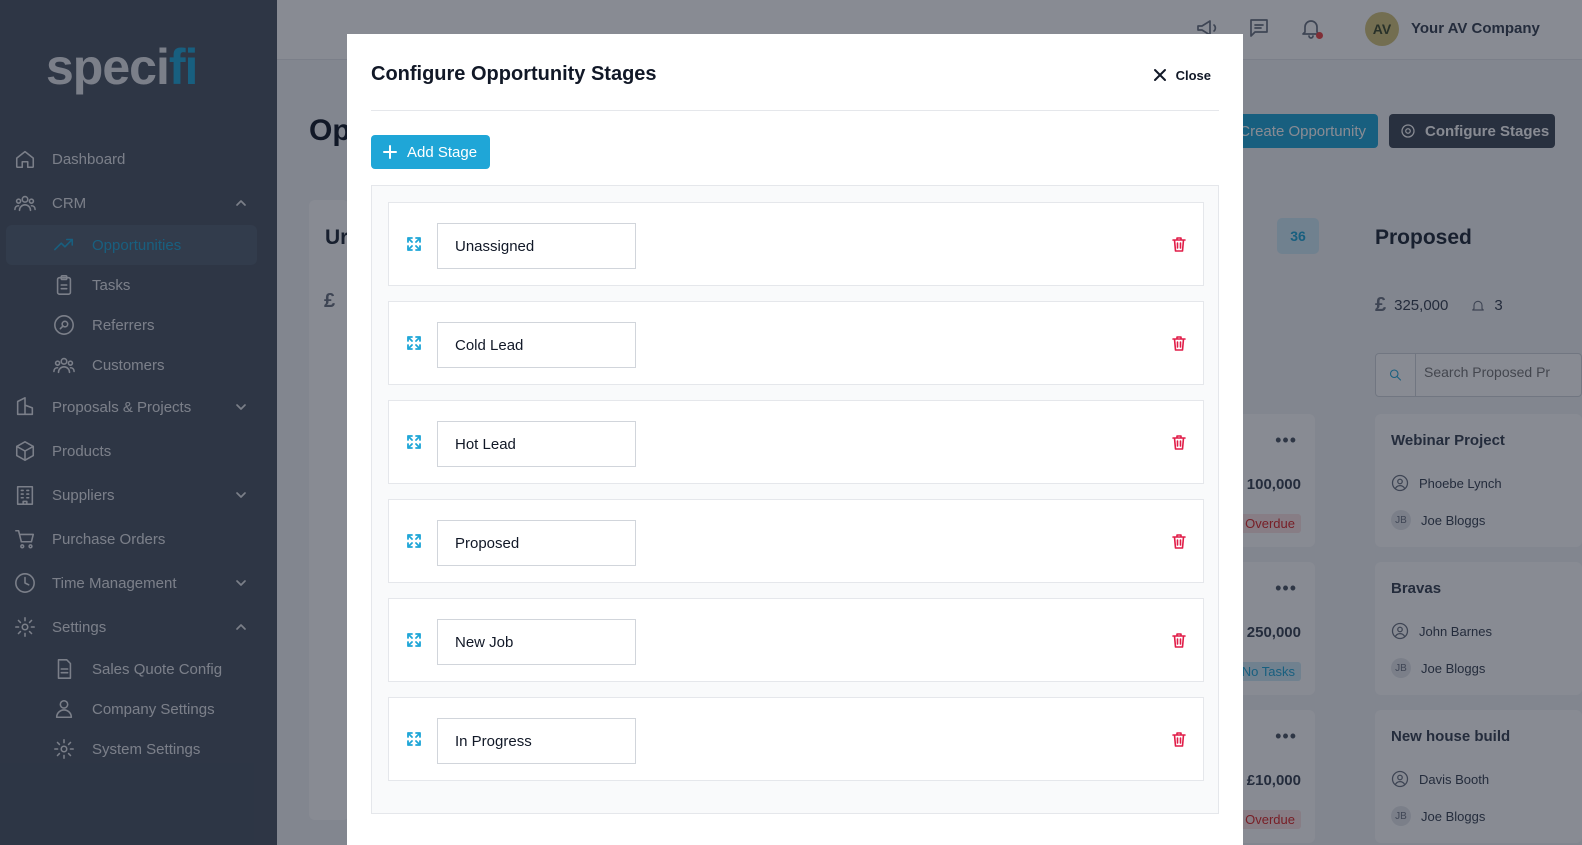 Image resolution: width=1582 pixels, height=845 pixels. I want to click on divider, so click(795, 110).